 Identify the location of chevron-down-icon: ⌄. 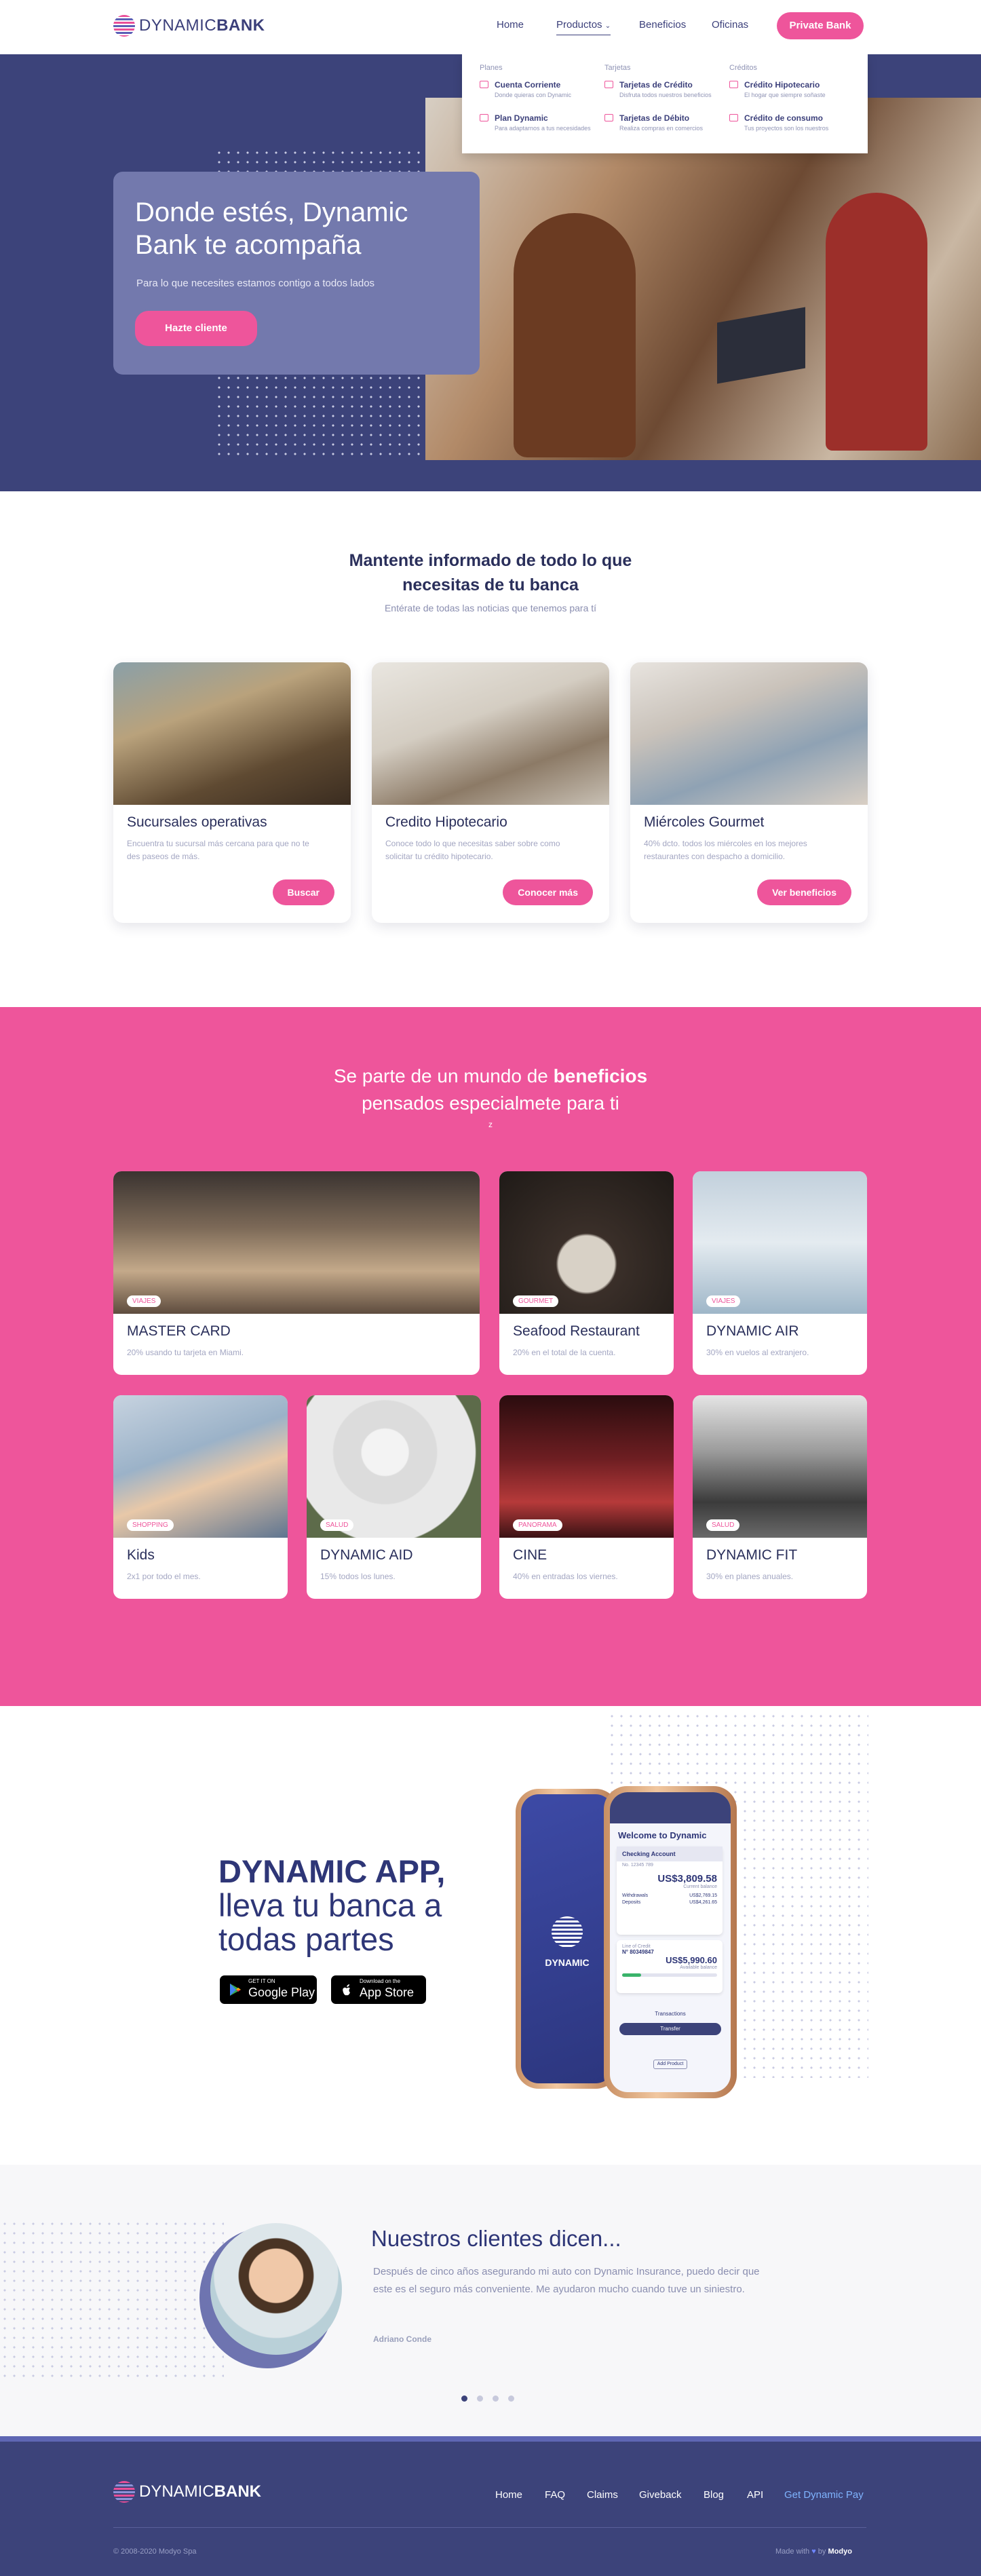
(607, 26).